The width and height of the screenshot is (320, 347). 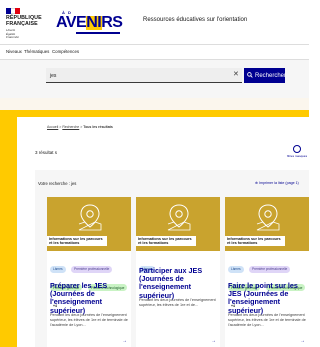 What do you see at coordinates (195, 20) in the screenshot?
I see `site-tagline: Ressources éducatives sur l'orientation` at bounding box center [195, 20].